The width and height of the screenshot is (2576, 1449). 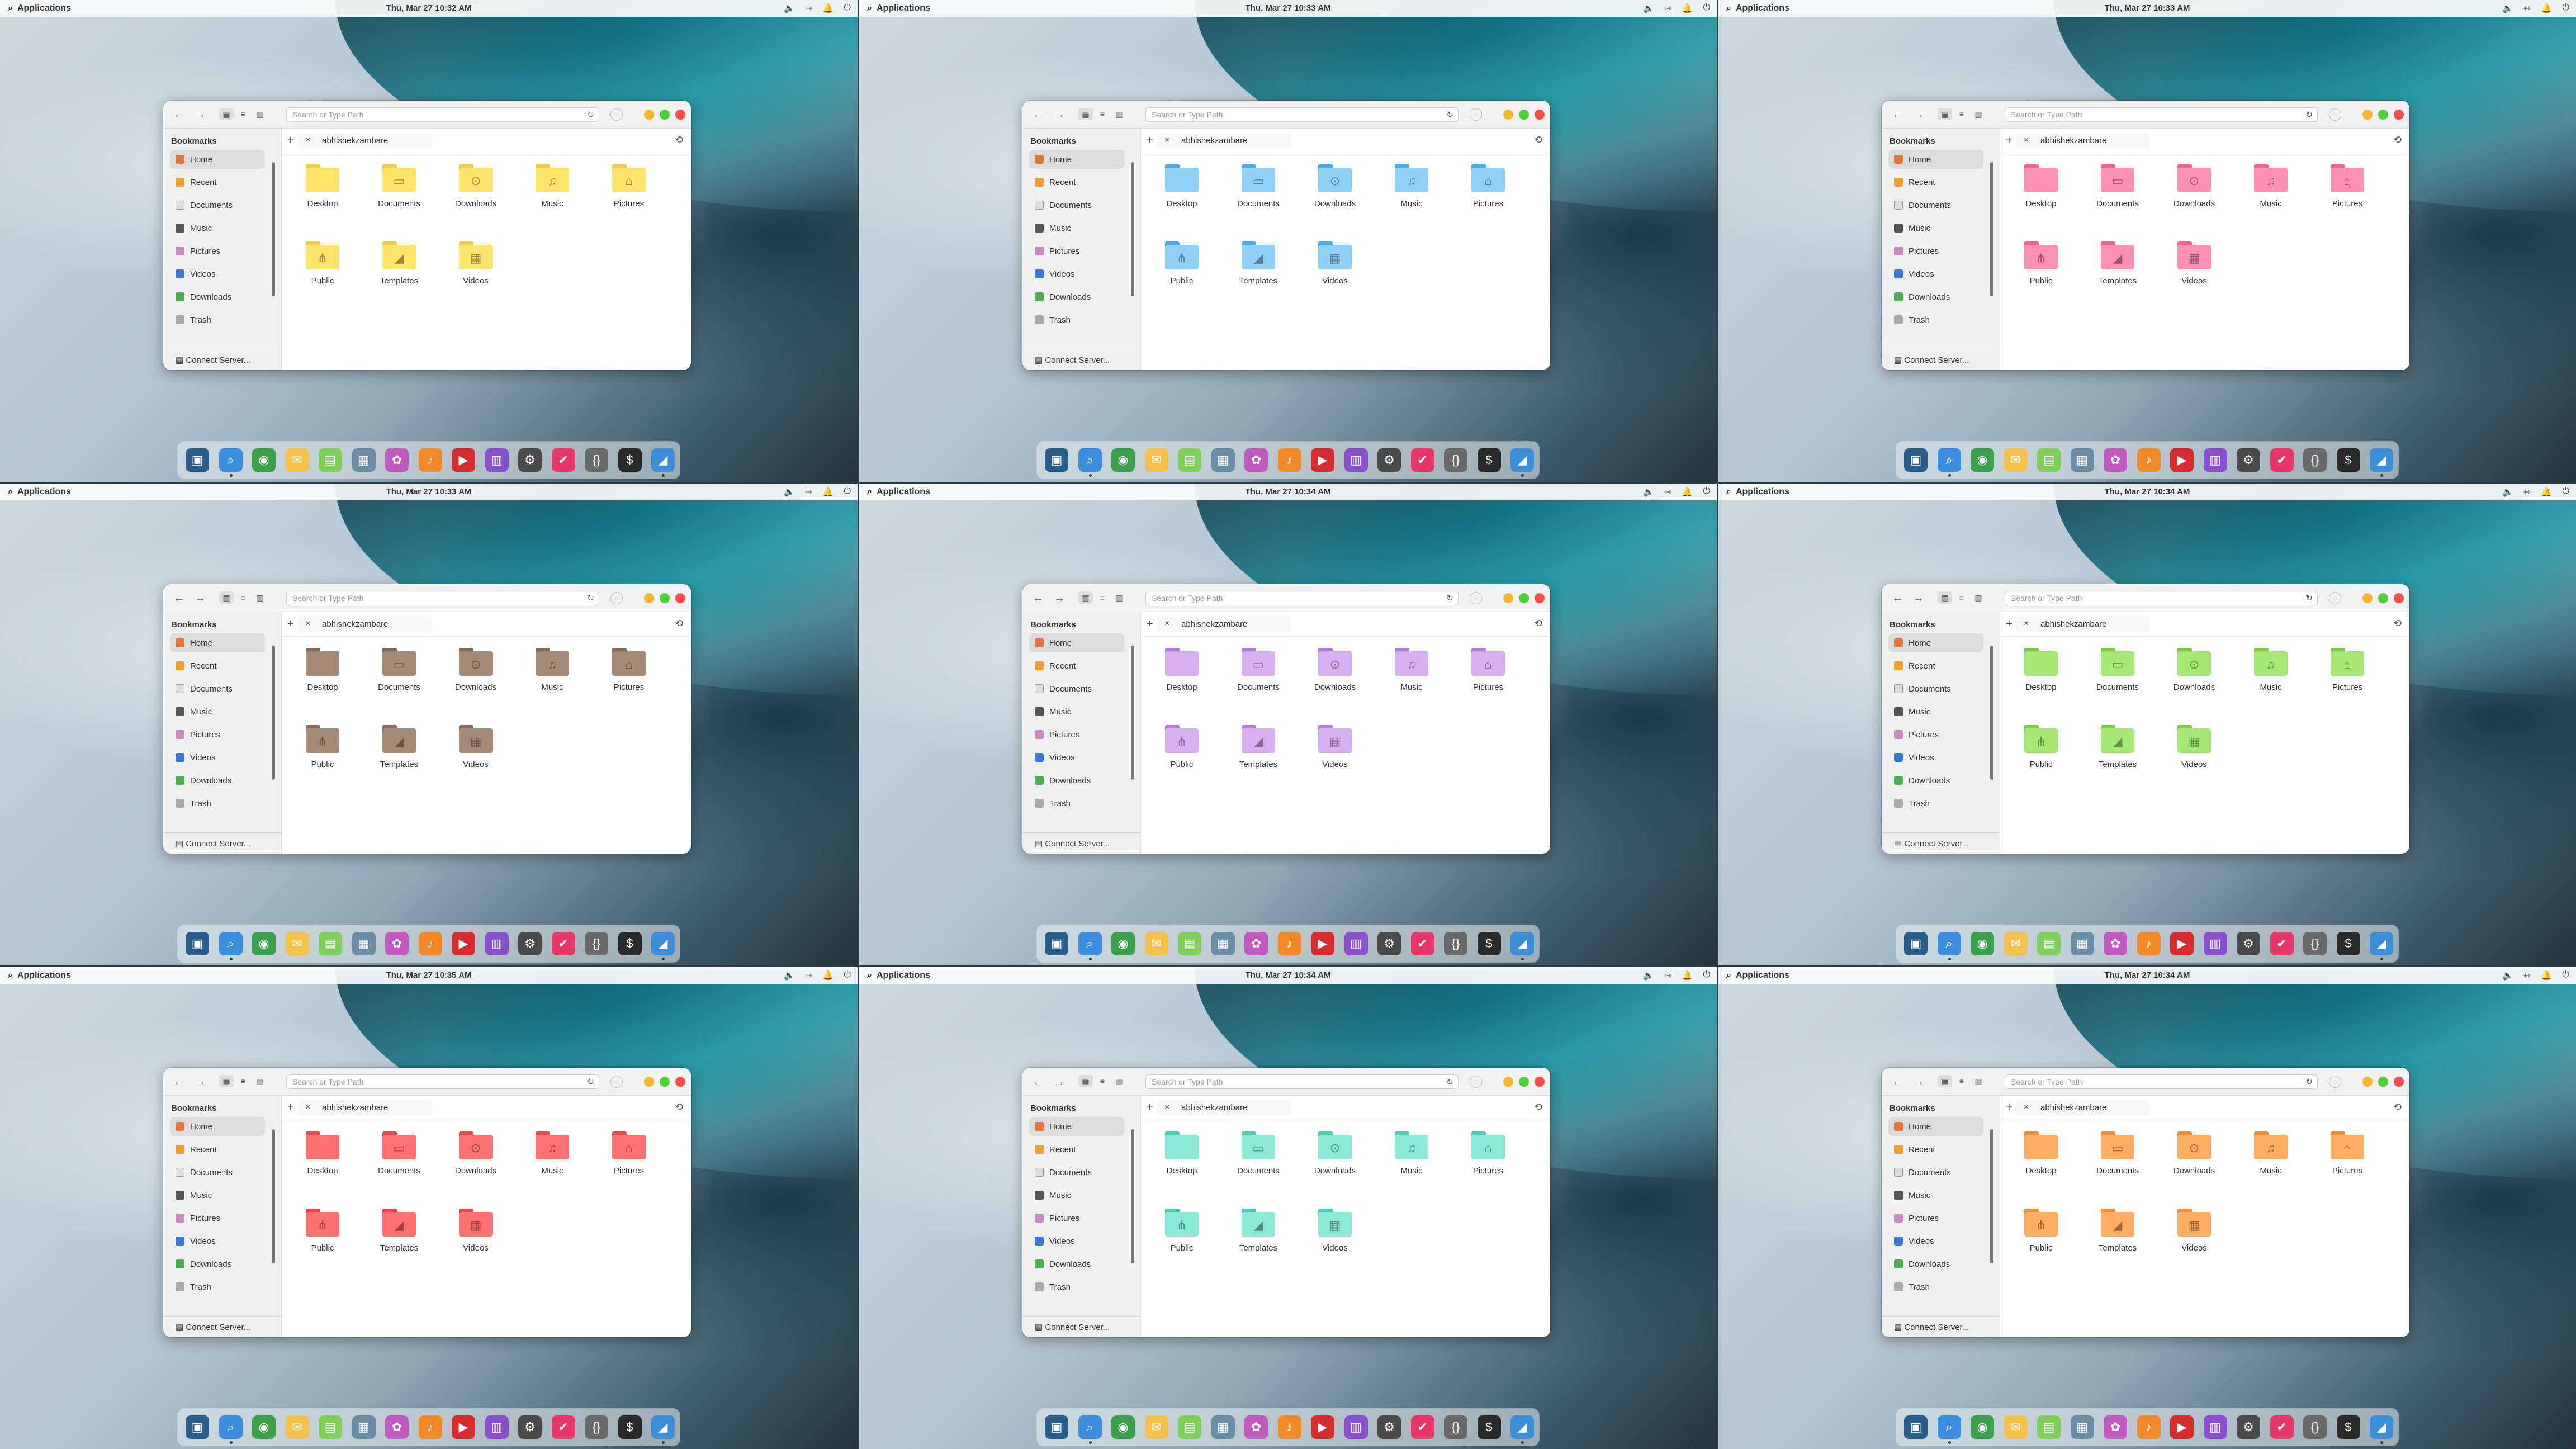 I want to click on minimize-button, so click(x=2367, y=115).